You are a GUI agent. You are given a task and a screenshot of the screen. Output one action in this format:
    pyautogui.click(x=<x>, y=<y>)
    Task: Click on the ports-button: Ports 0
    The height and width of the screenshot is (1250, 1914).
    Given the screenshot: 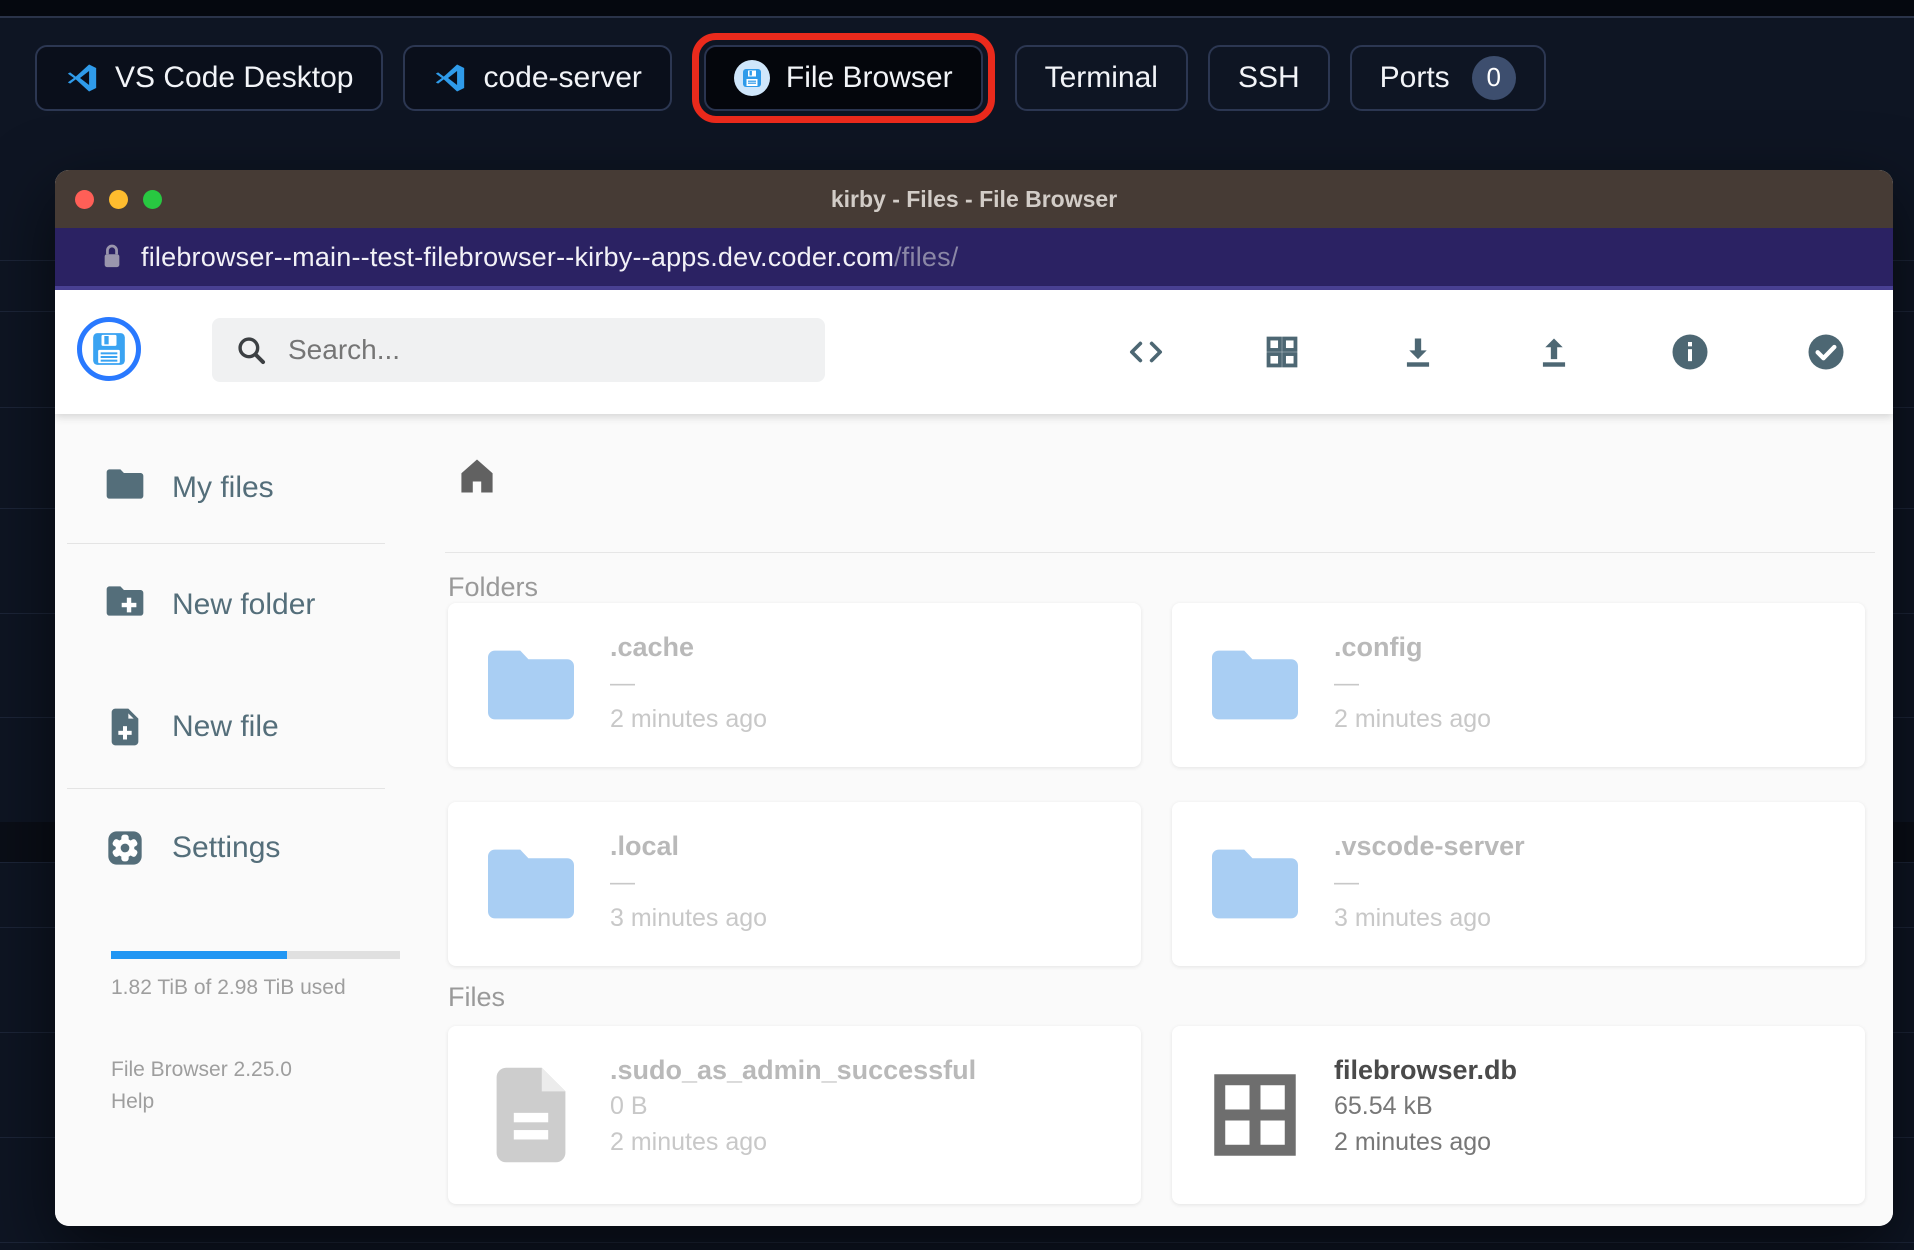 What is the action you would take?
    pyautogui.click(x=1447, y=77)
    